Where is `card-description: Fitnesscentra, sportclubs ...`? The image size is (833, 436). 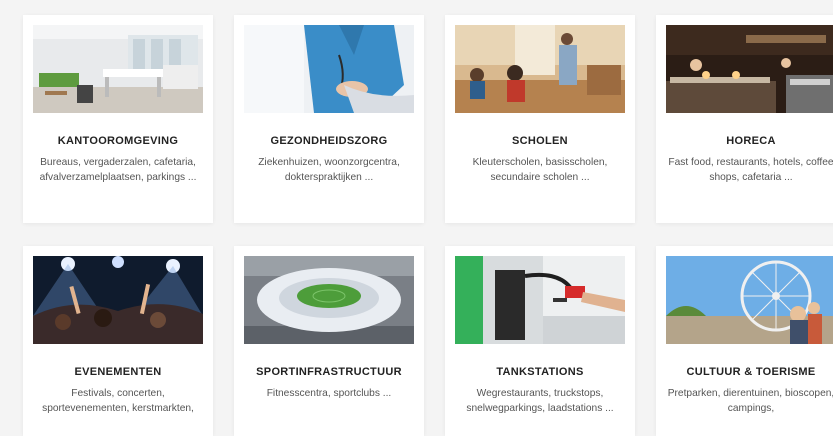 card-description: Fitnesscentra, sportclubs ... is located at coordinates (329, 393).